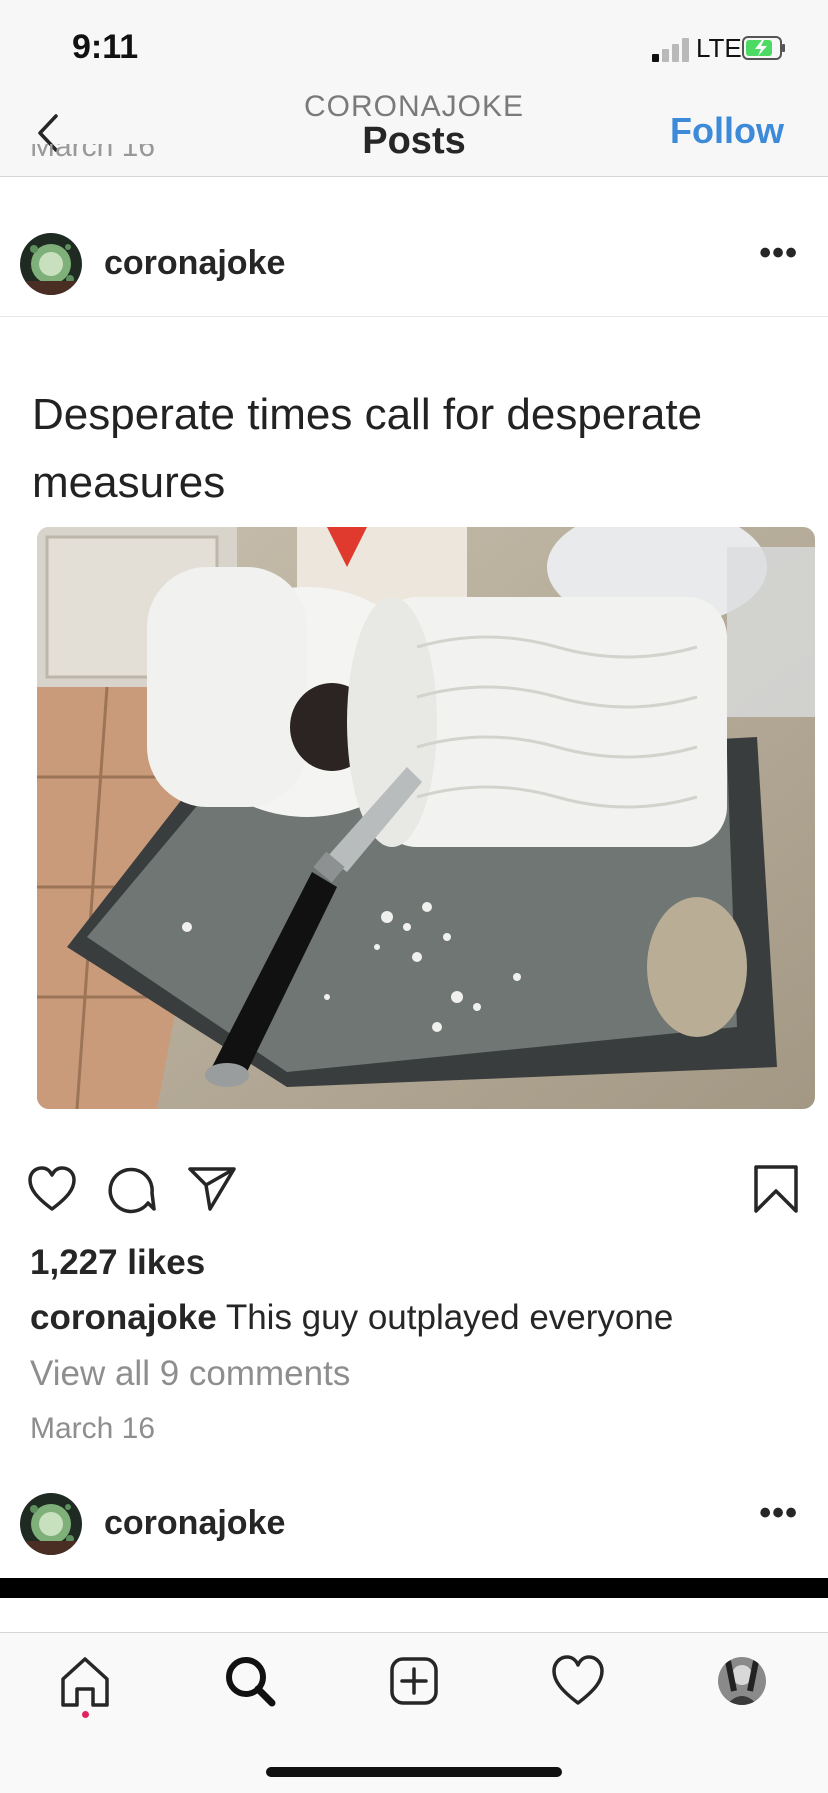  I want to click on spacer, so click(414, 1615).